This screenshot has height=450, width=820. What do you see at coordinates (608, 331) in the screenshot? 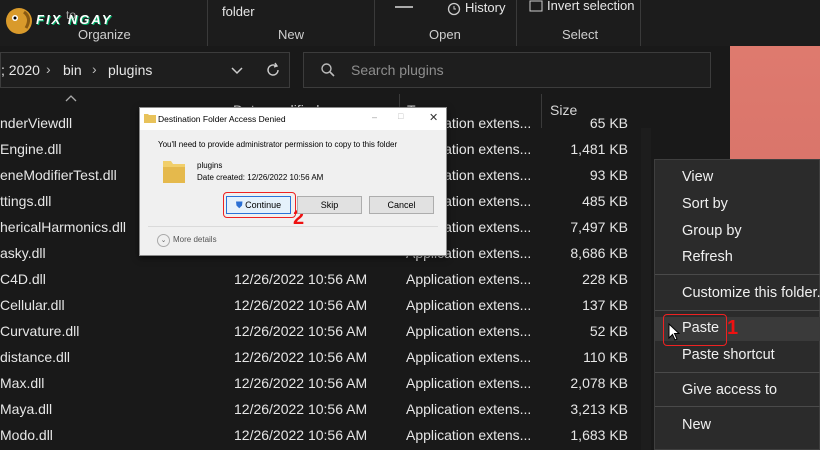
I see `file-size: 52 KB` at bounding box center [608, 331].